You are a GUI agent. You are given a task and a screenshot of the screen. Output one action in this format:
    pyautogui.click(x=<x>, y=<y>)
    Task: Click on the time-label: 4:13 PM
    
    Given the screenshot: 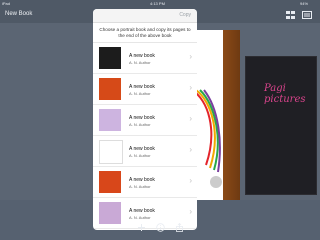 What is the action you would take?
    pyautogui.click(x=157, y=3)
    